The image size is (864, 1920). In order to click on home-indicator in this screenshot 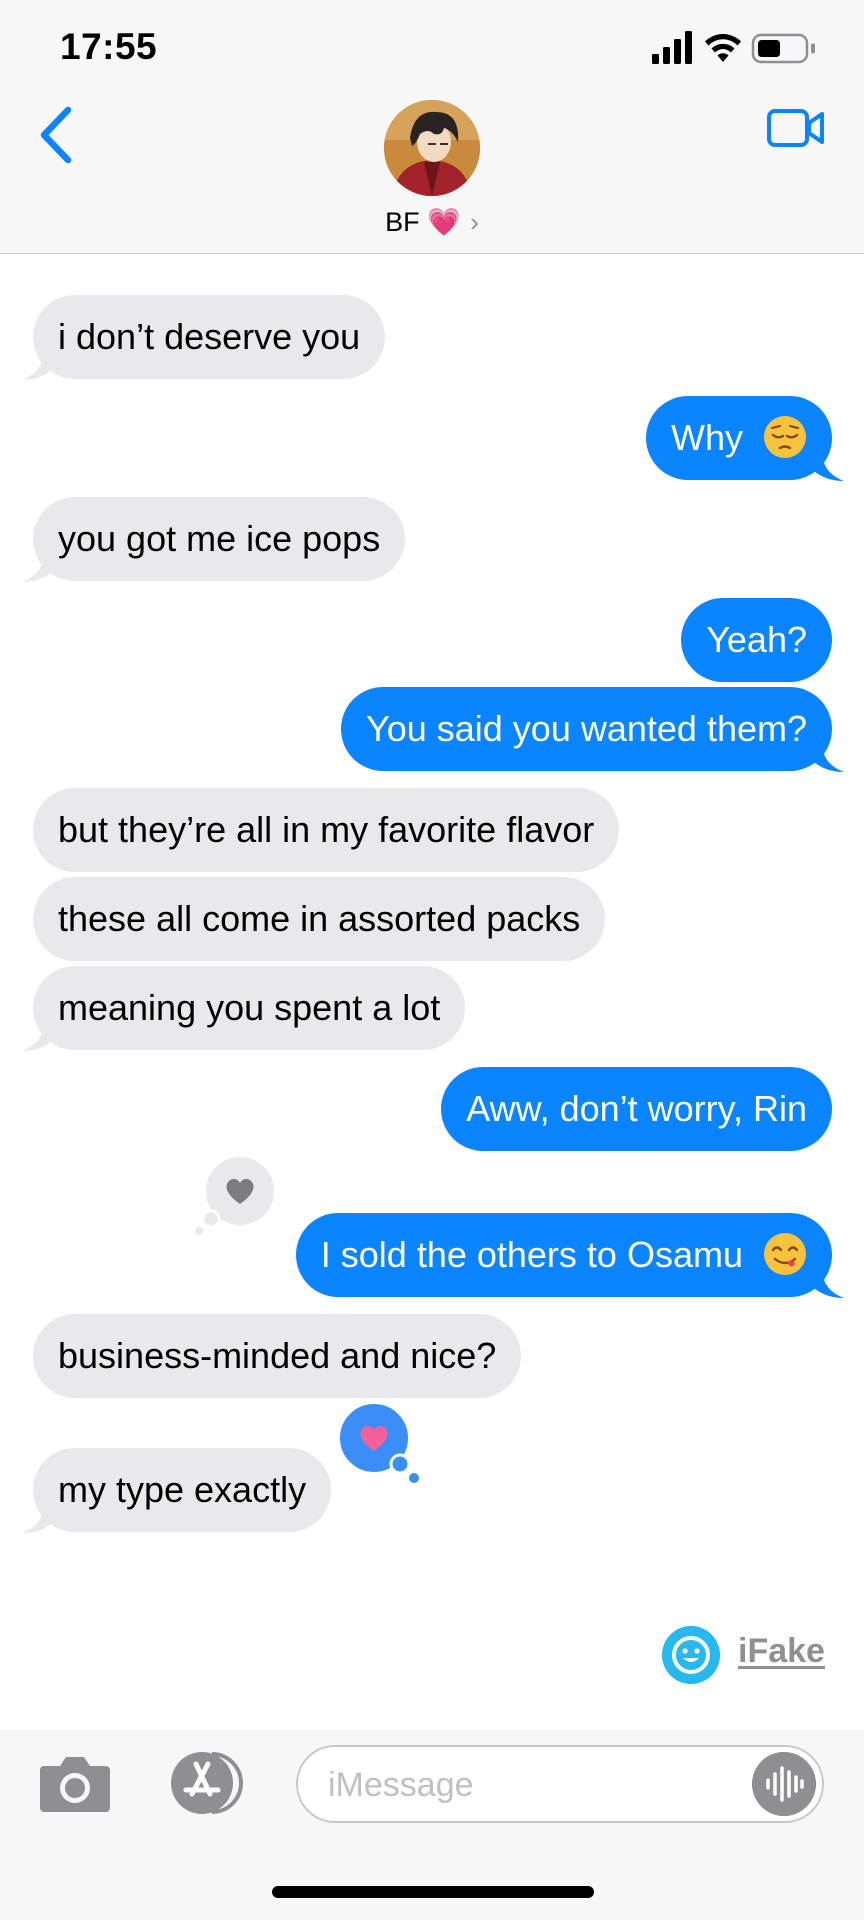, I will do `click(433, 1892)`.